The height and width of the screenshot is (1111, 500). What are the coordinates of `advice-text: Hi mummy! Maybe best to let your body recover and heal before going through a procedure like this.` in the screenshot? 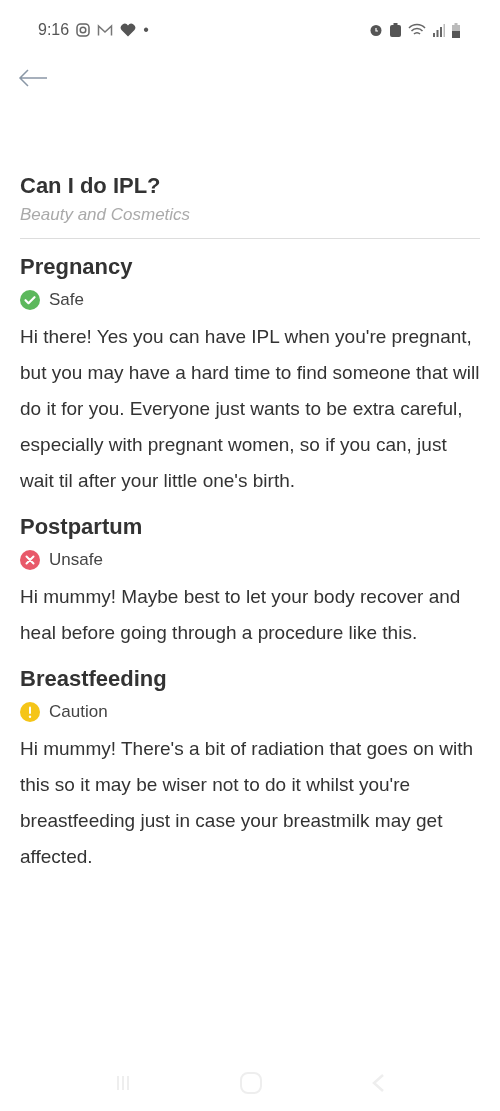 It's located at (241, 615).